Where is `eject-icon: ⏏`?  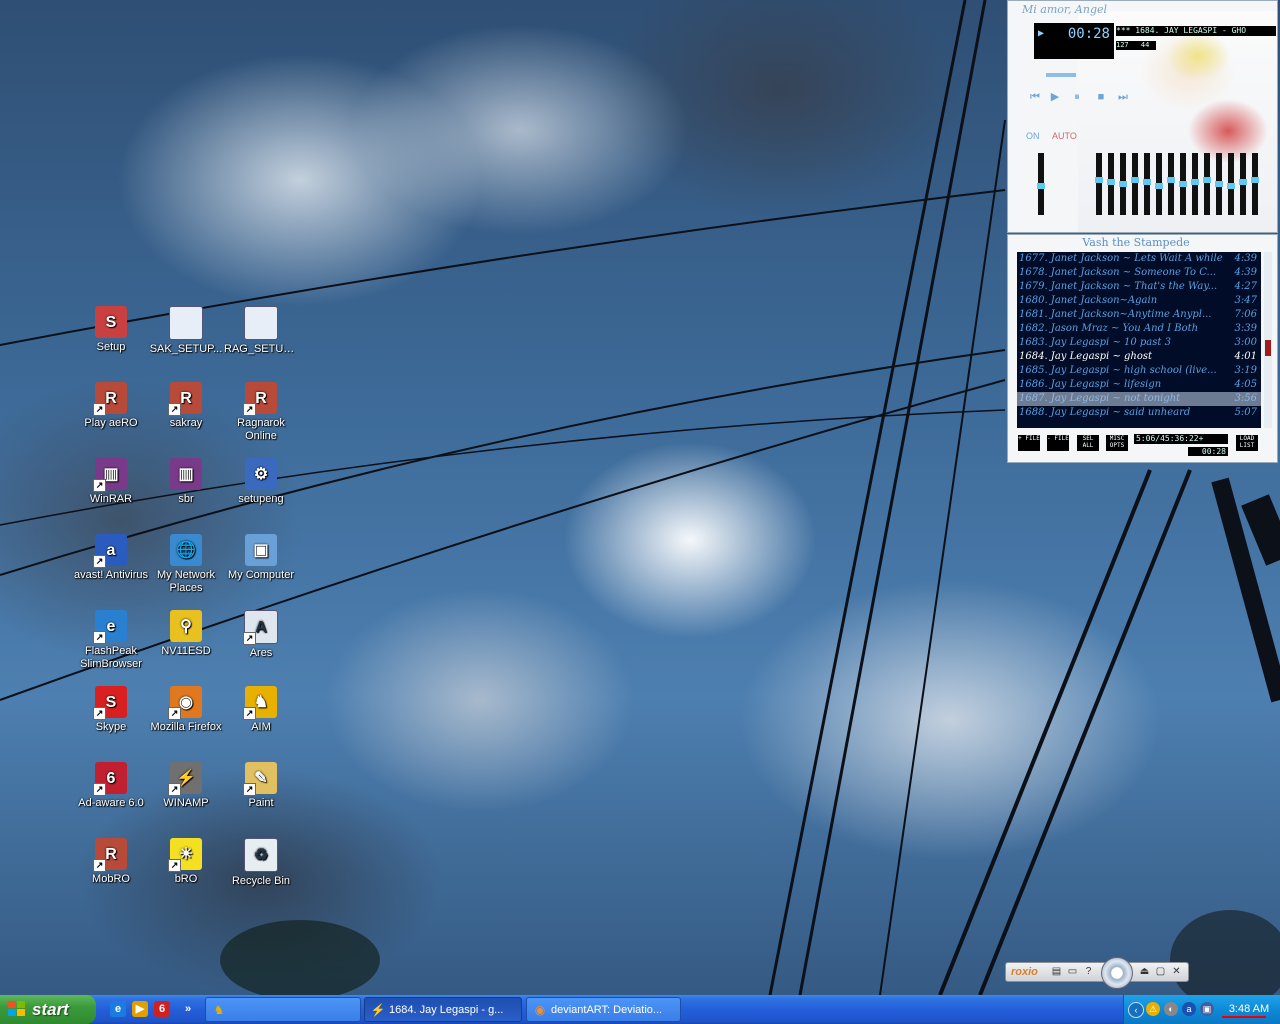 eject-icon: ⏏ is located at coordinates (1144, 971).